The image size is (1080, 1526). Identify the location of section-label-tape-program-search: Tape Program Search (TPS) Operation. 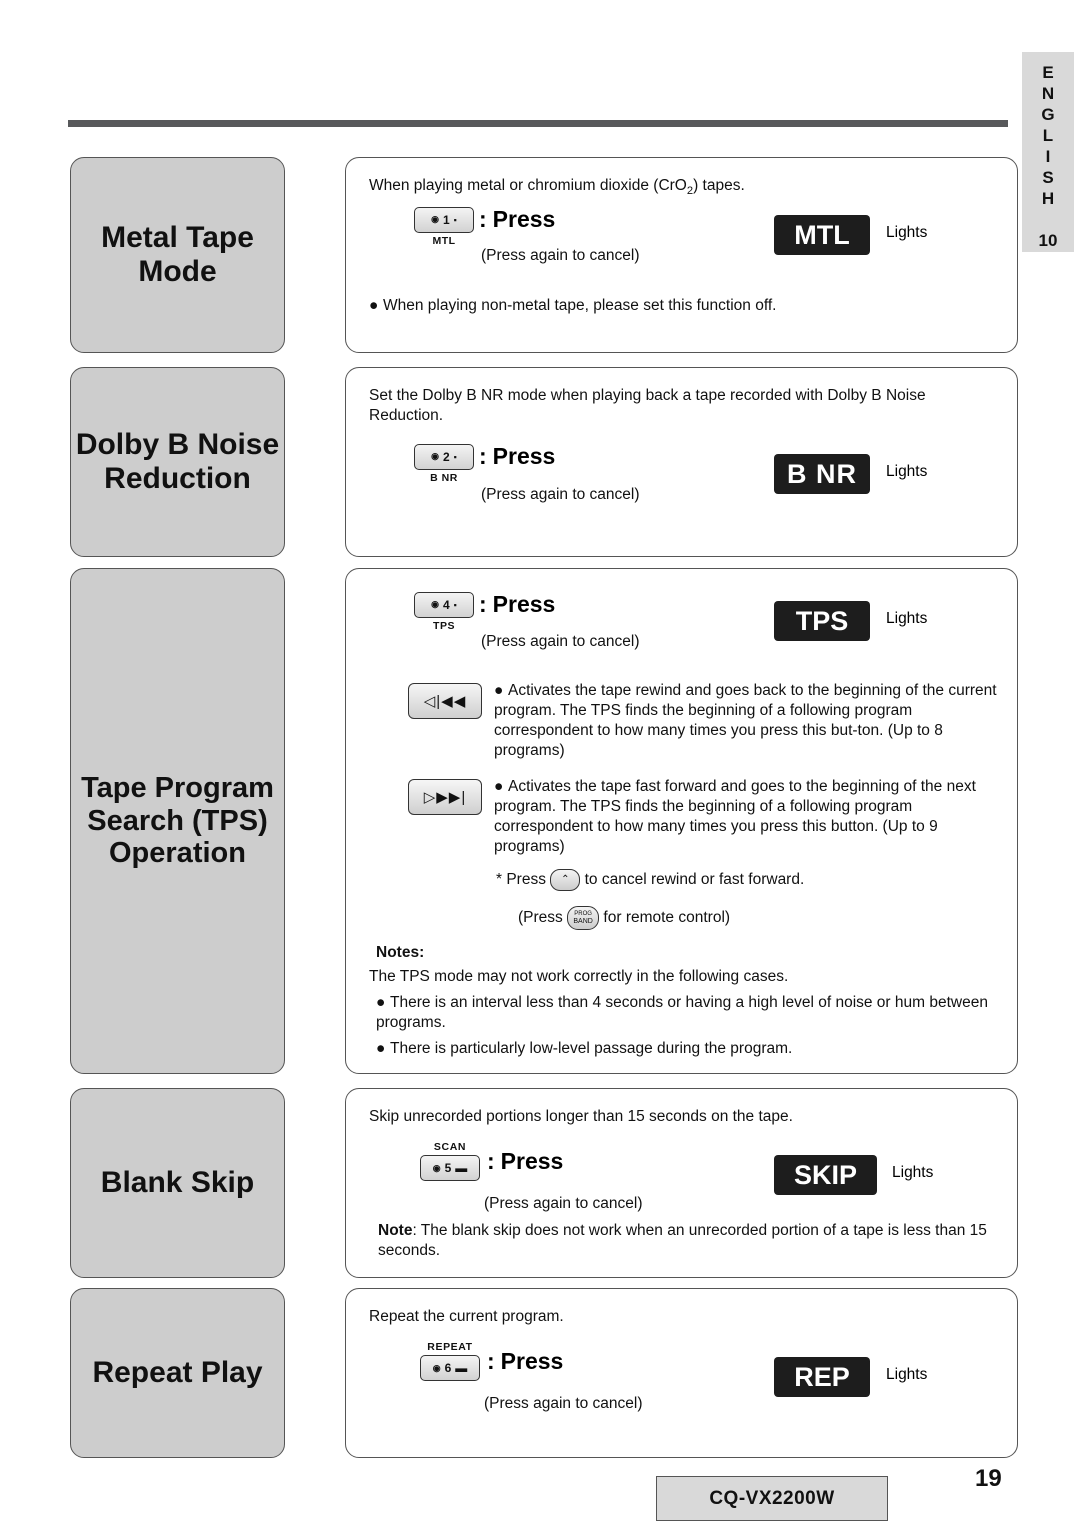
(177, 821).